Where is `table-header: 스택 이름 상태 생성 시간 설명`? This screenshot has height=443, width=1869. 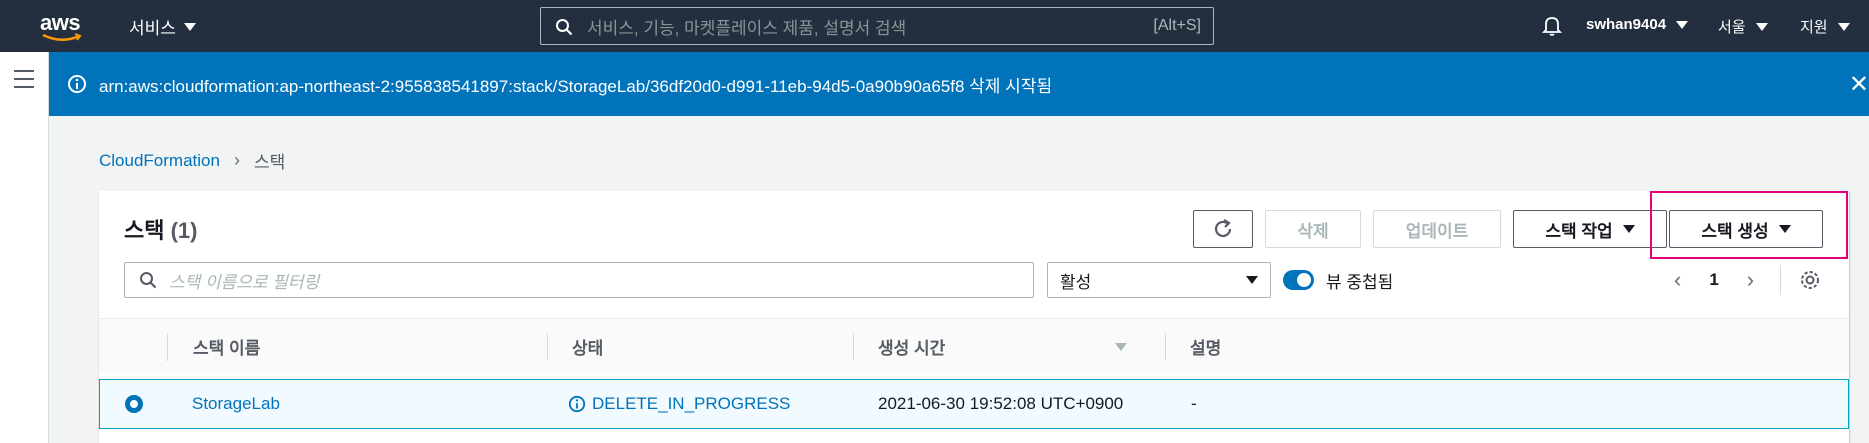
table-header: 스택 이름 상태 생성 시간 설명 is located at coordinates (974, 345).